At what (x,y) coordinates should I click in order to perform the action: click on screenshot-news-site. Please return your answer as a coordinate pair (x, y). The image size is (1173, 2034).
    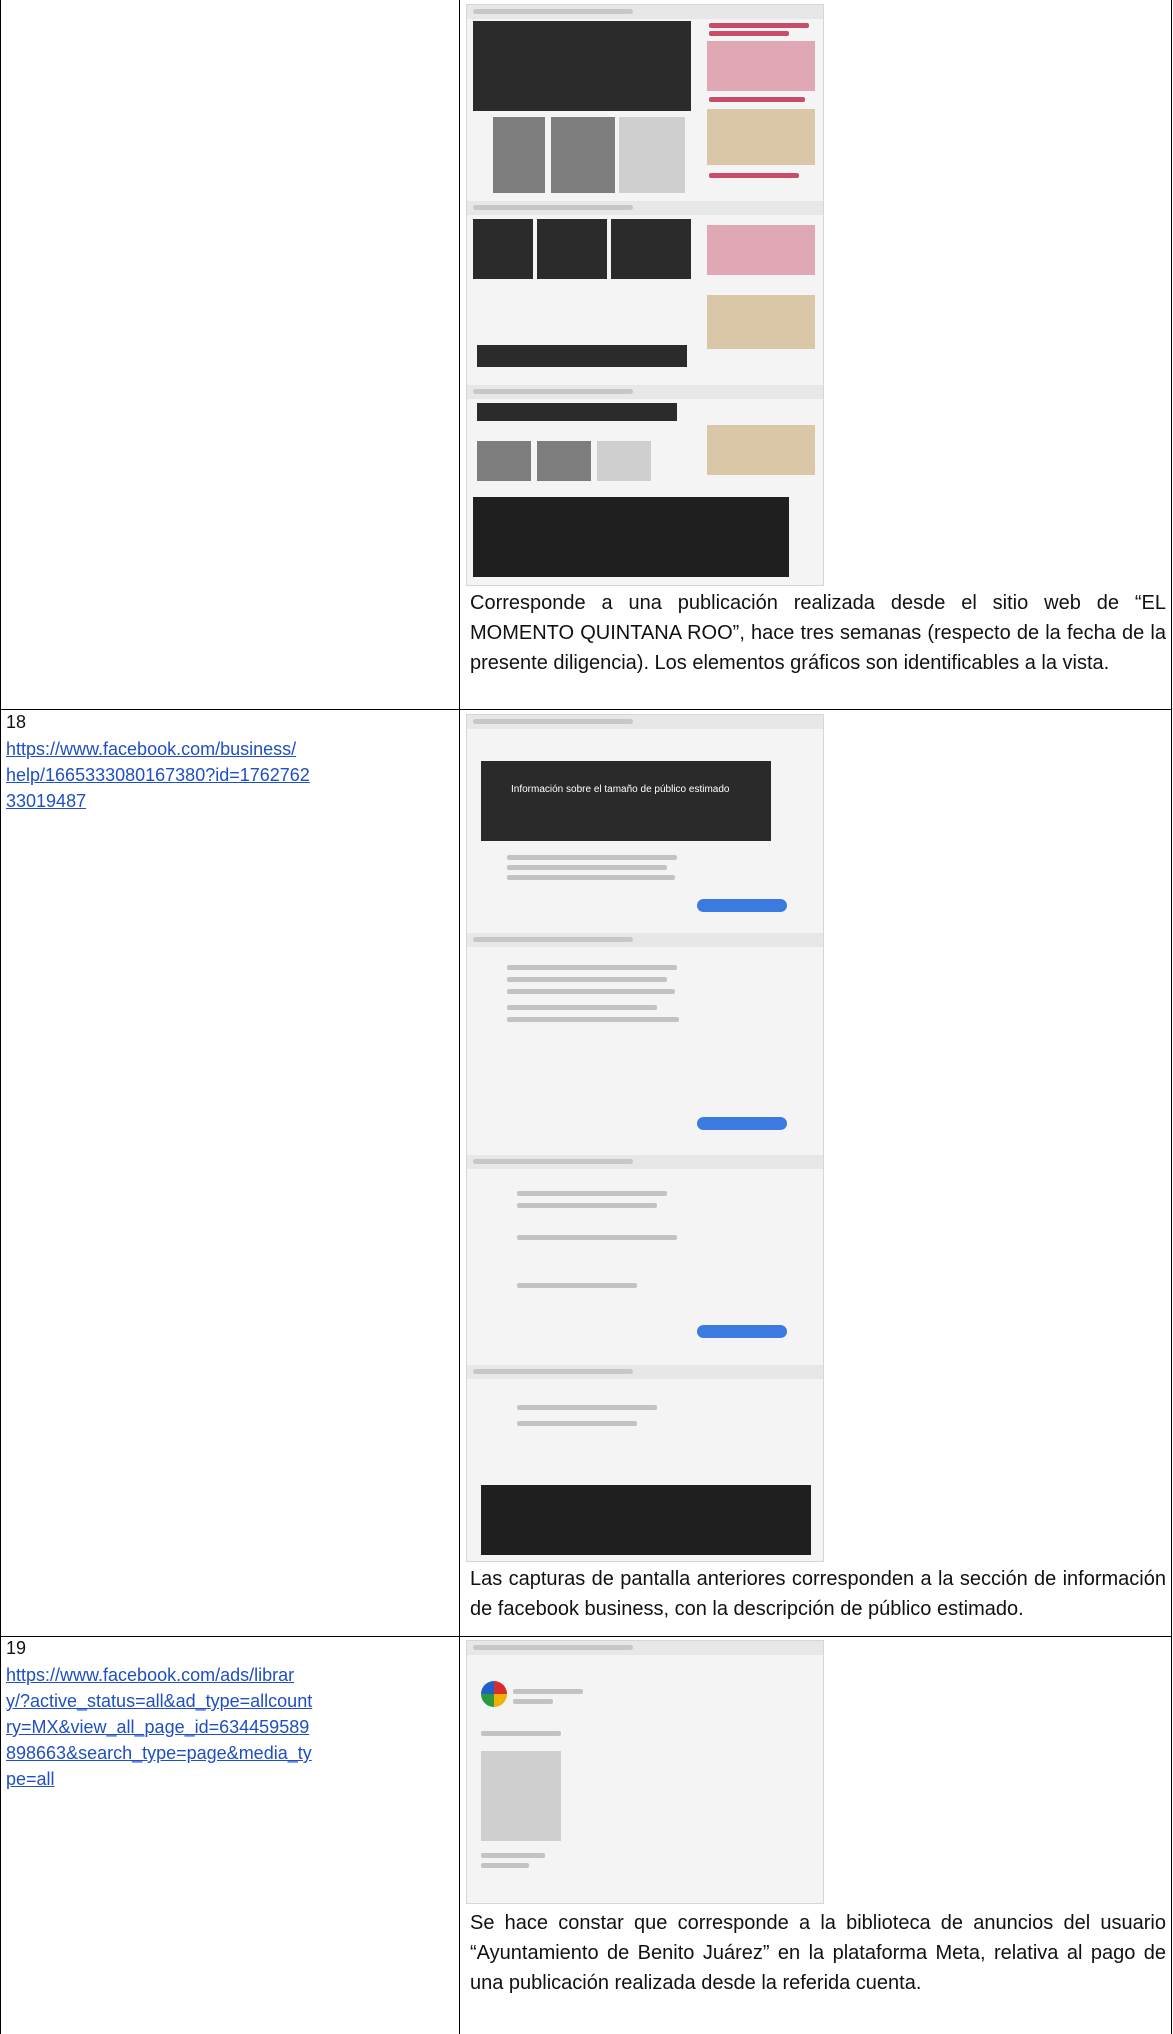
    Looking at the image, I should click on (645, 295).